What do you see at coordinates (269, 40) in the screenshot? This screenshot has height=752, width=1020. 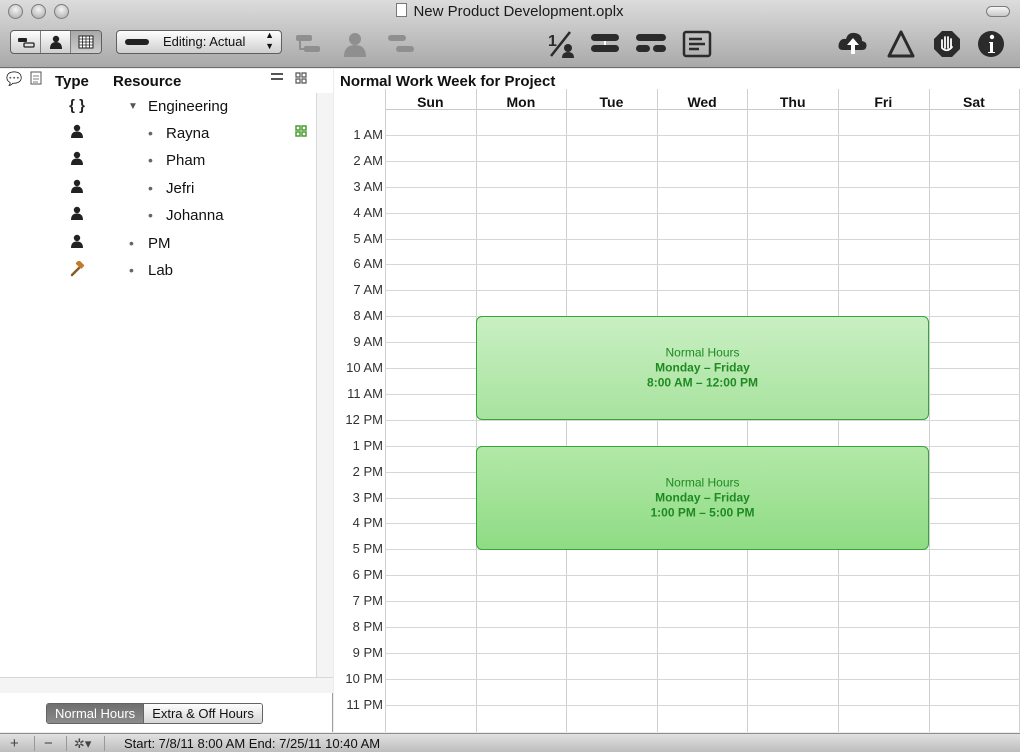 I see `popup-arrows-icon: ▲ ▼` at bounding box center [269, 40].